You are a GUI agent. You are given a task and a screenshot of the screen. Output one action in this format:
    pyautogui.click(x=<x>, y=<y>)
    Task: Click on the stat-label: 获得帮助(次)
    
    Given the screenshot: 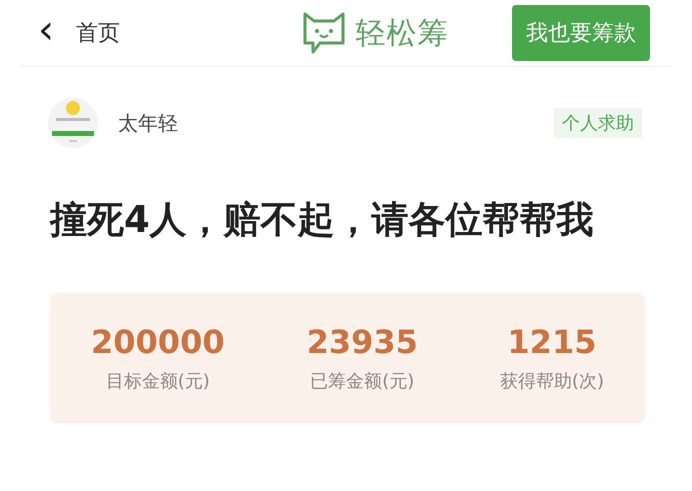 What is the action you would take?
    pyautogui.click(x=552, y=381)
    